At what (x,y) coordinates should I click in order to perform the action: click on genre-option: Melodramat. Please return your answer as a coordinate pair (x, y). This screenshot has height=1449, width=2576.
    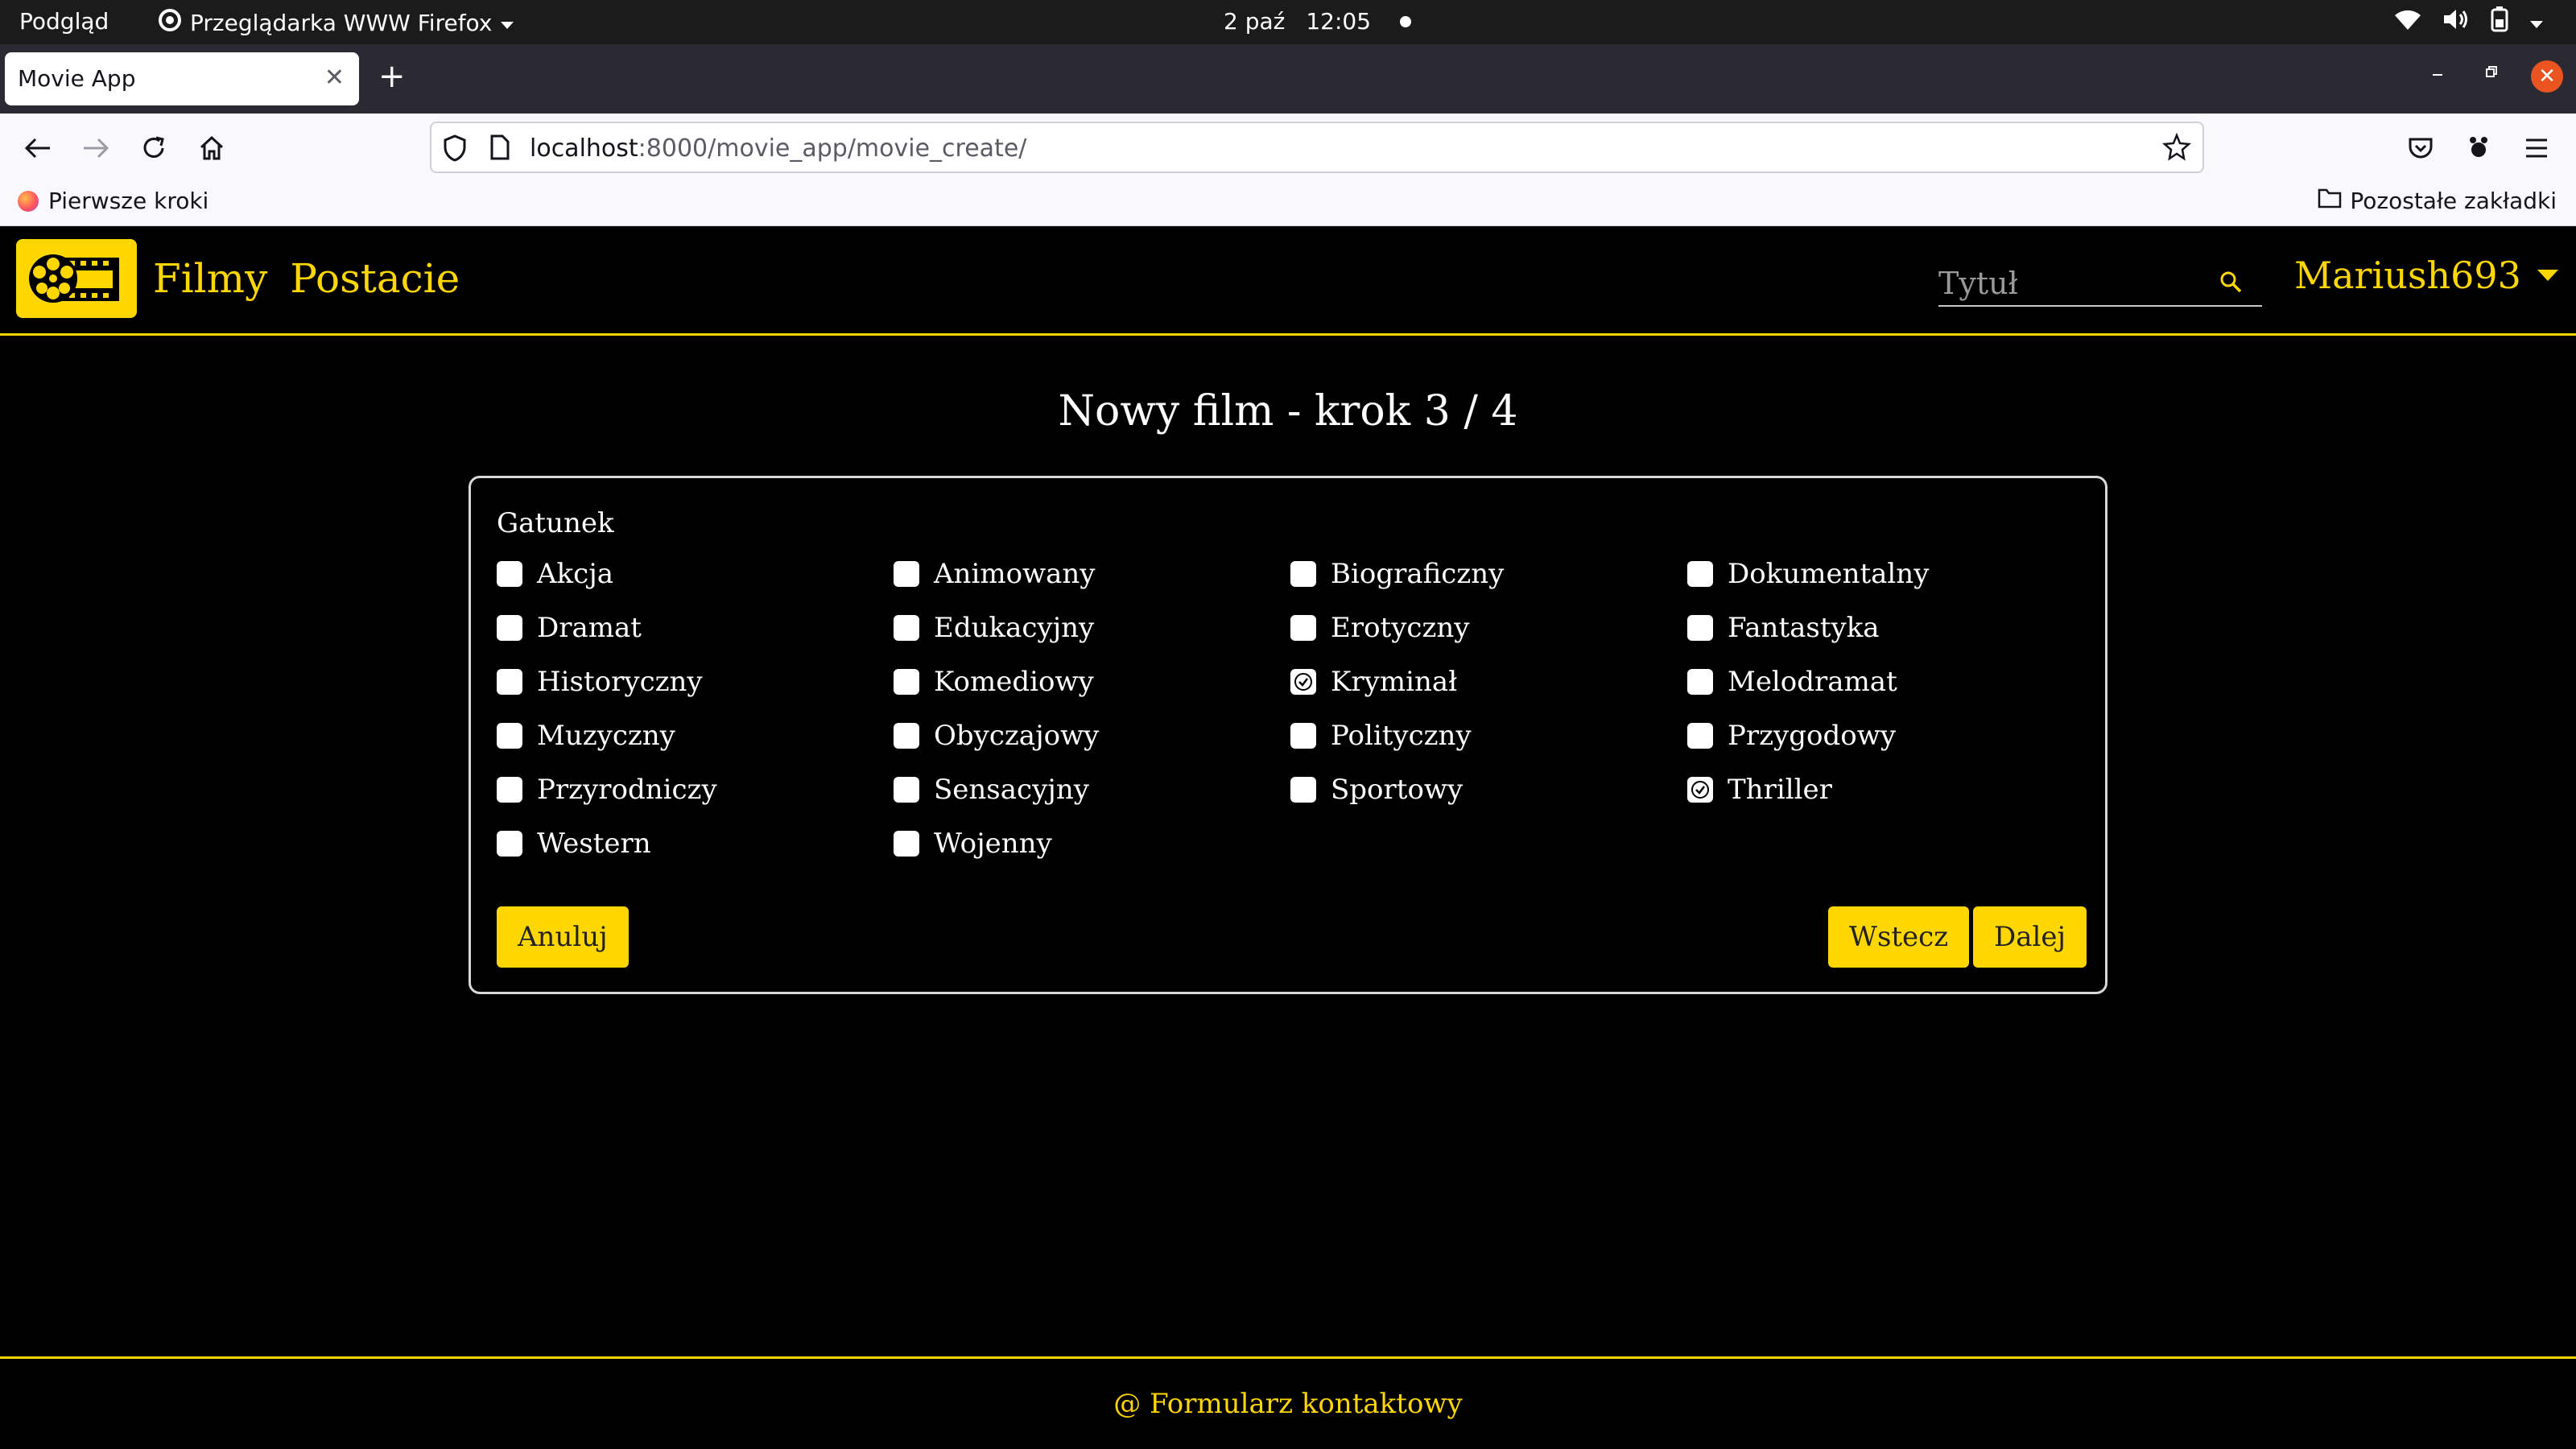
    Looking at the image, I should click on (1885, 681).